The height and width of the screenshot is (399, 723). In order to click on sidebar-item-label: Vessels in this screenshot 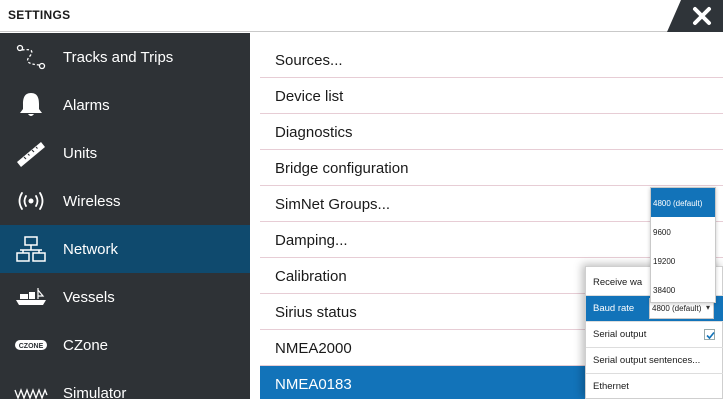, I will do `click(89, 297)`.